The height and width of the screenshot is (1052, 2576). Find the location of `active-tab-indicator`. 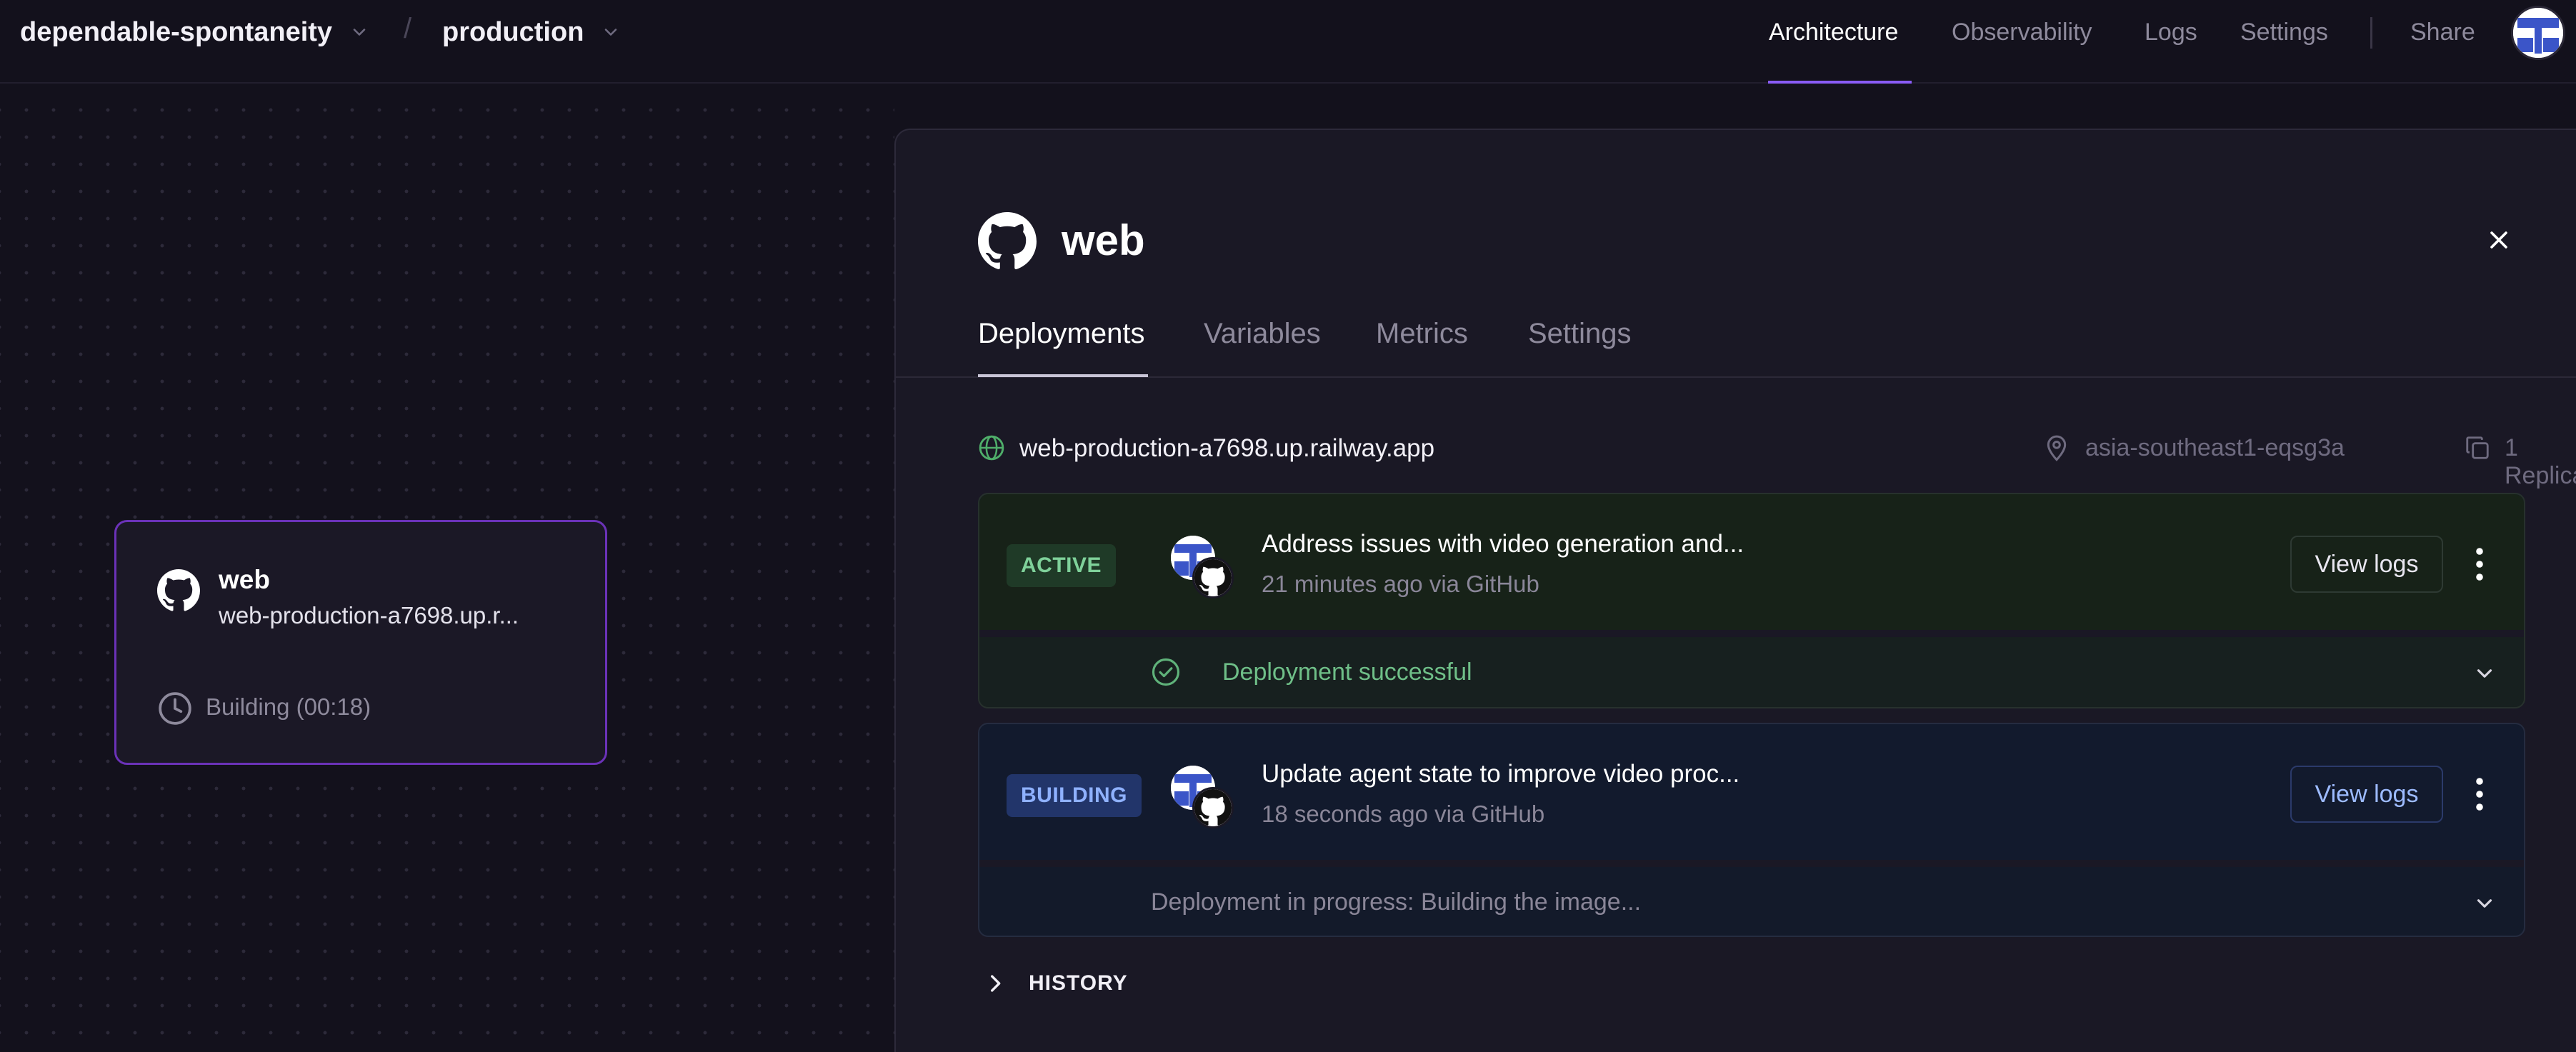

active-tab-indicator is located at coordinates (1063, 375).